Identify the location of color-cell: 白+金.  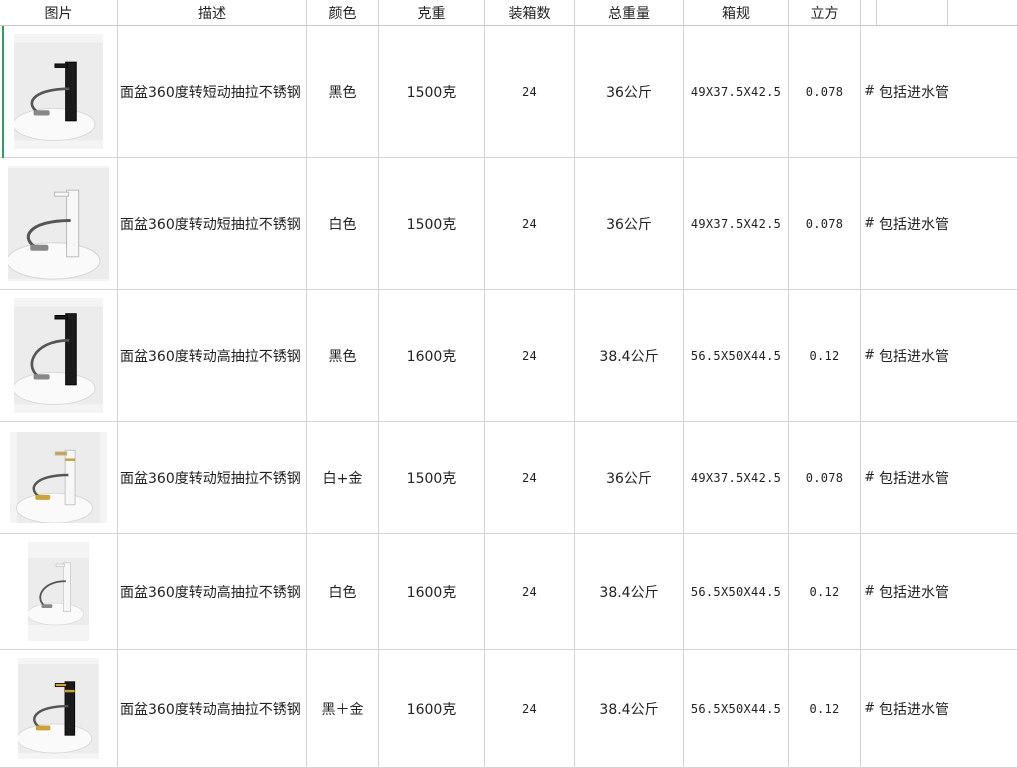
(343, 478).